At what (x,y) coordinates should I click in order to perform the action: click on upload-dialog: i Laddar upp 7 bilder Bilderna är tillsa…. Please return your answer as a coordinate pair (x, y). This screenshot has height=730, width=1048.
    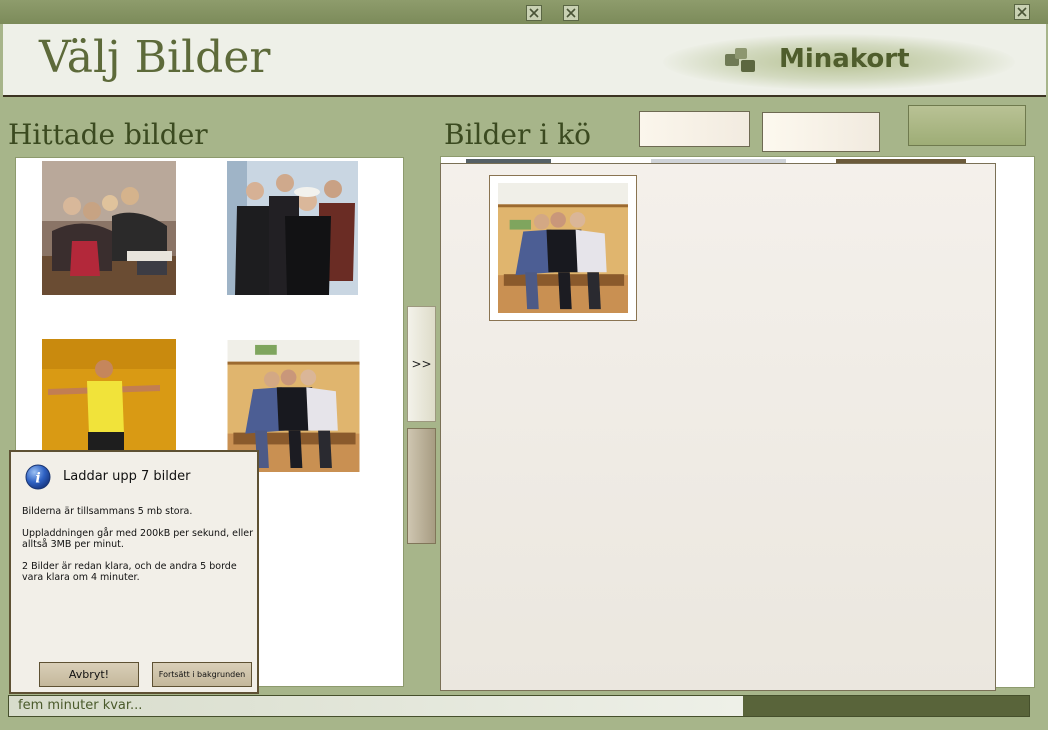
    Looking at the image, I should click on (134, 572).